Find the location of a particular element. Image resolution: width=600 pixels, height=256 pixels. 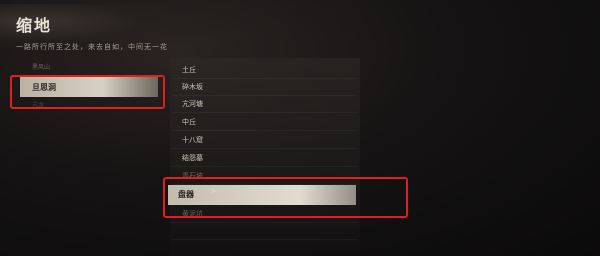

highlight-box-location is located at coordinates (285, 197).